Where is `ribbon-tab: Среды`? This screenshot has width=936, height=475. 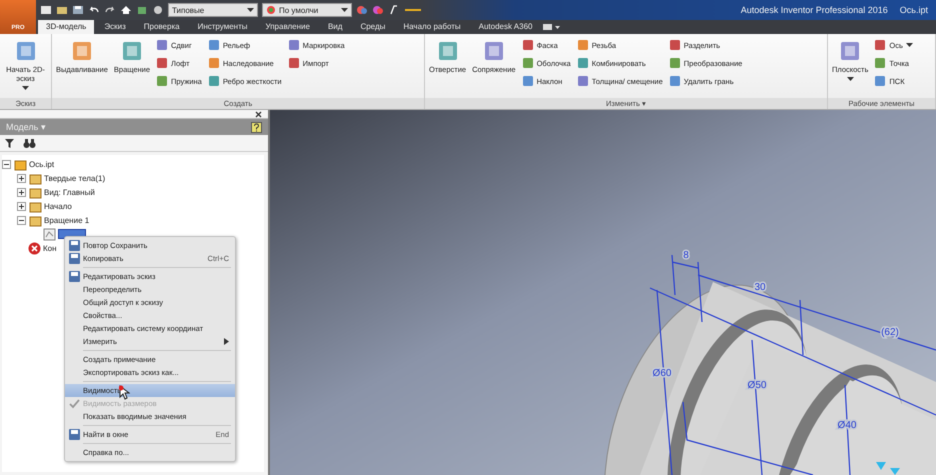
ribbon-tab: Среды is located at coordinates (373, 27).